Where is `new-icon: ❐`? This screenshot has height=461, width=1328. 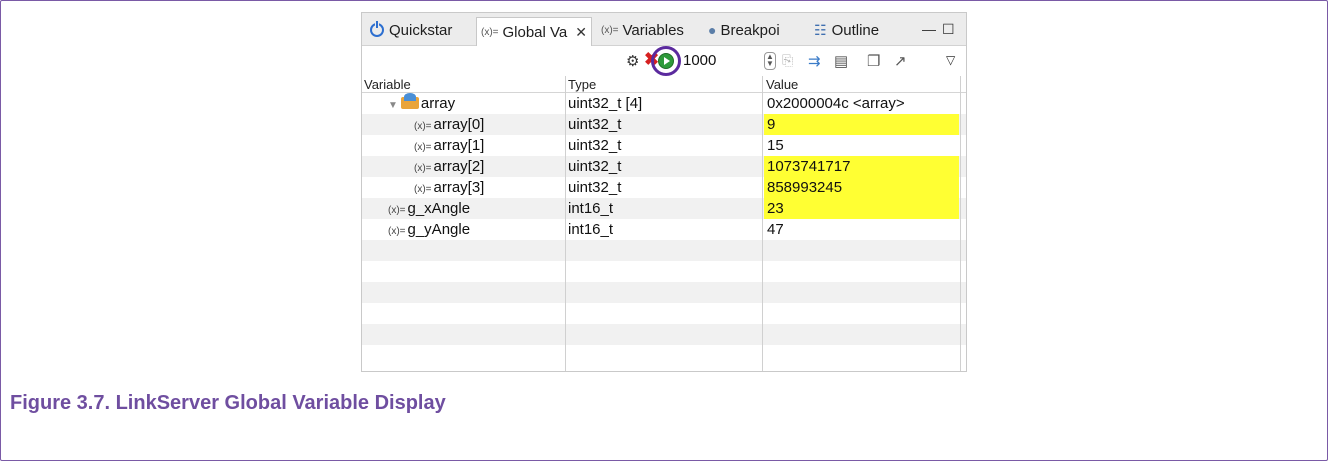
new-icon: ❐ is located at coordinates (873, 61).